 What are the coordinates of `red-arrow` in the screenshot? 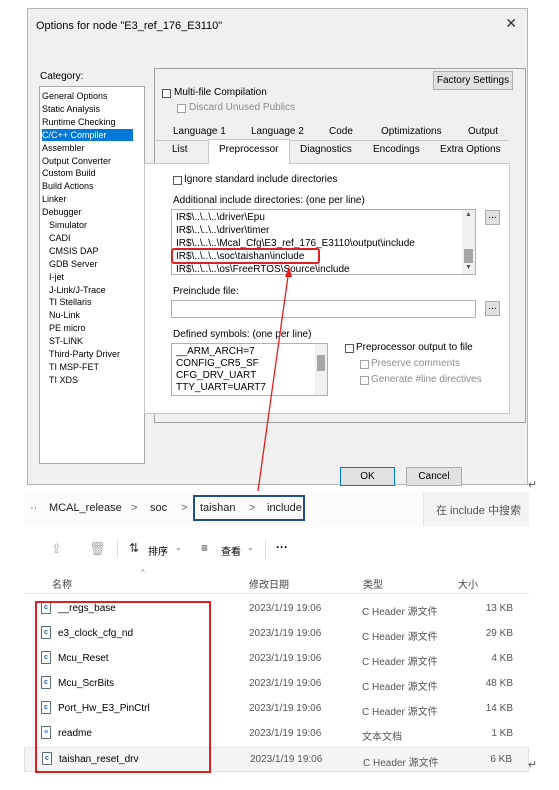 It's located at (274, 379).